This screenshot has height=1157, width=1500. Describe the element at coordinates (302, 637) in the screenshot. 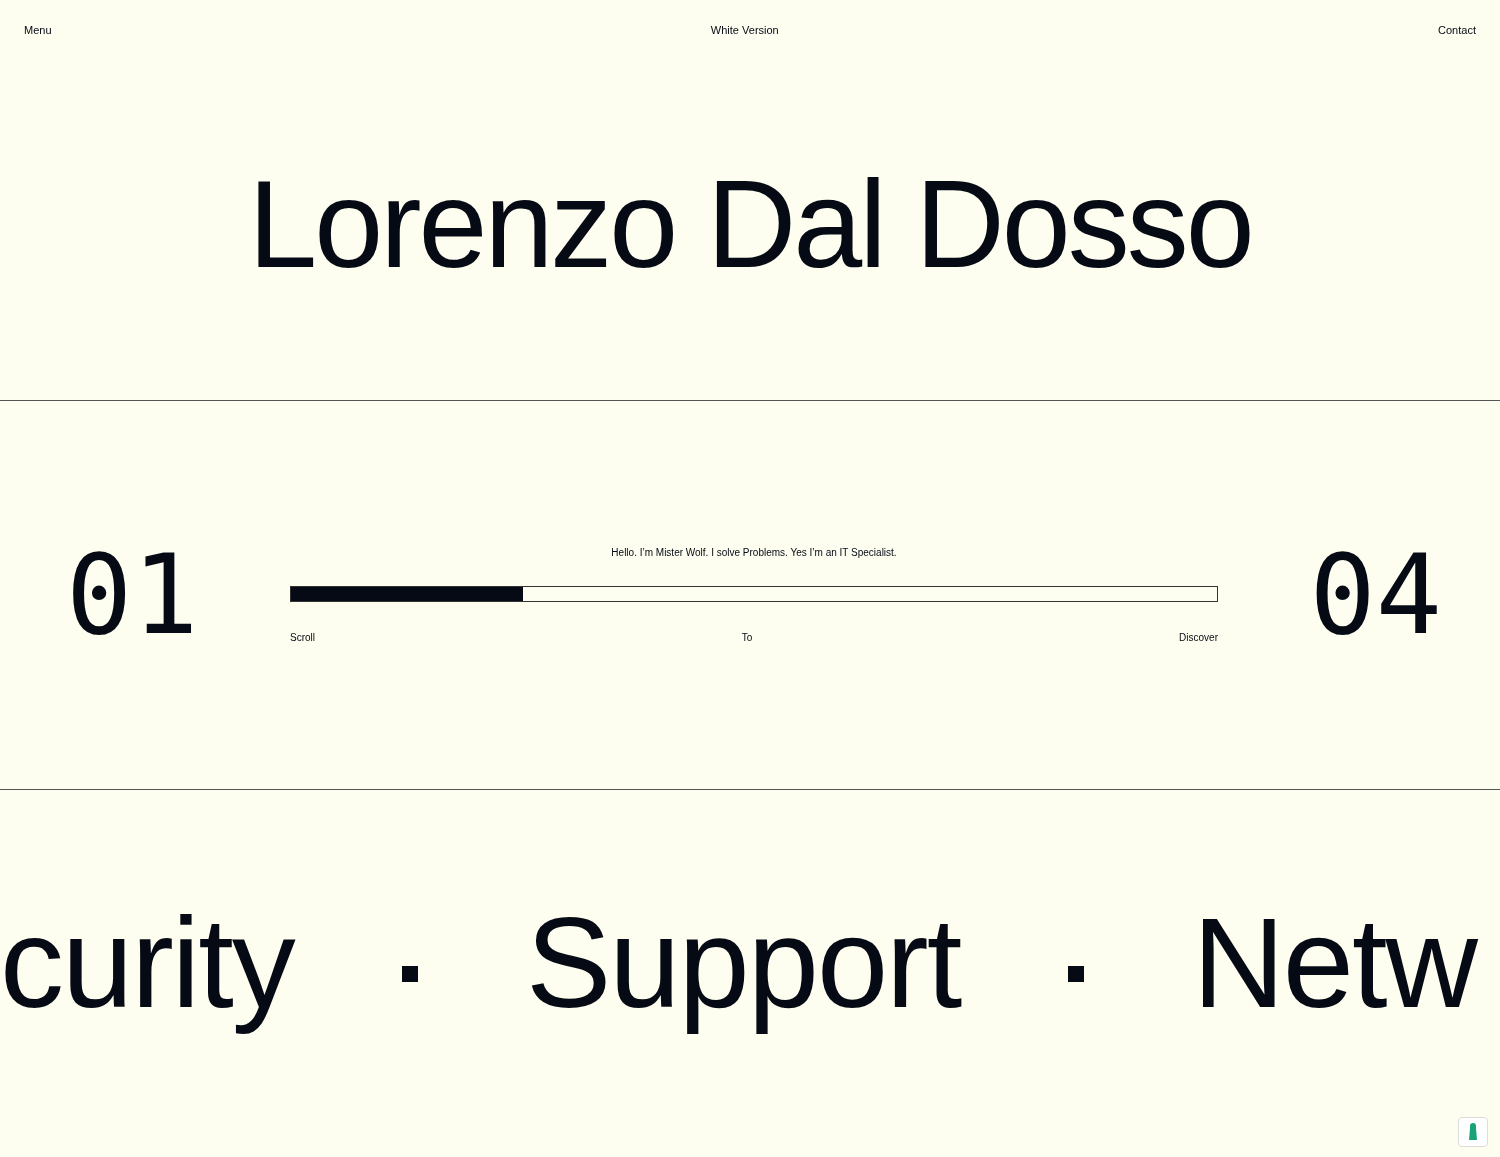

I see `scroll-label: Scroll` at that location.